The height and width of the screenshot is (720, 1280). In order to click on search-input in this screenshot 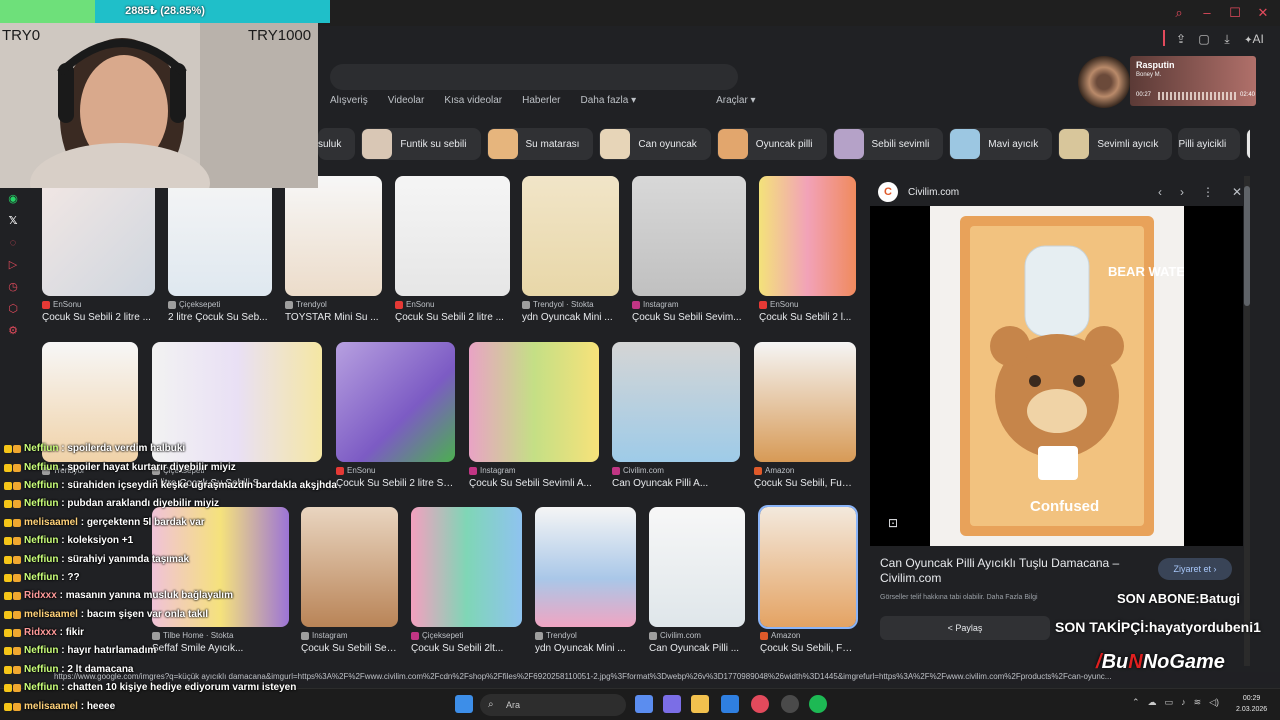, I will do `click(534, 77)`.